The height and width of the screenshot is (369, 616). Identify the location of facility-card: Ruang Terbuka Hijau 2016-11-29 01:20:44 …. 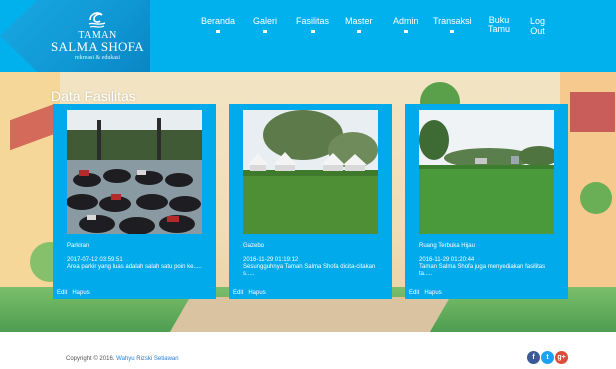
(486, 201).